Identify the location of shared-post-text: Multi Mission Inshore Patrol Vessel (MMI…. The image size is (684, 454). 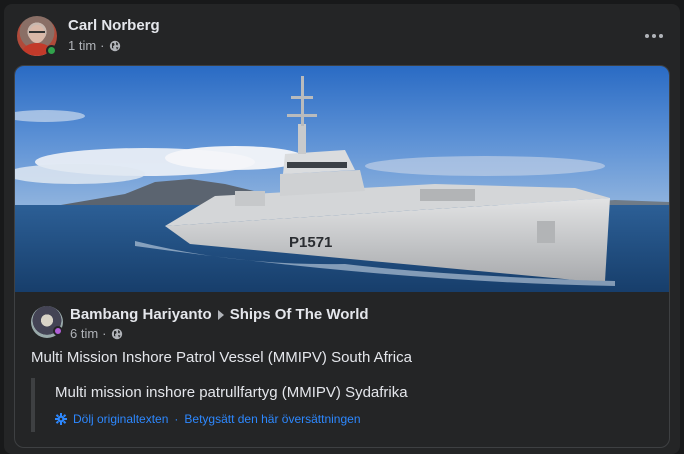
(221, 357).